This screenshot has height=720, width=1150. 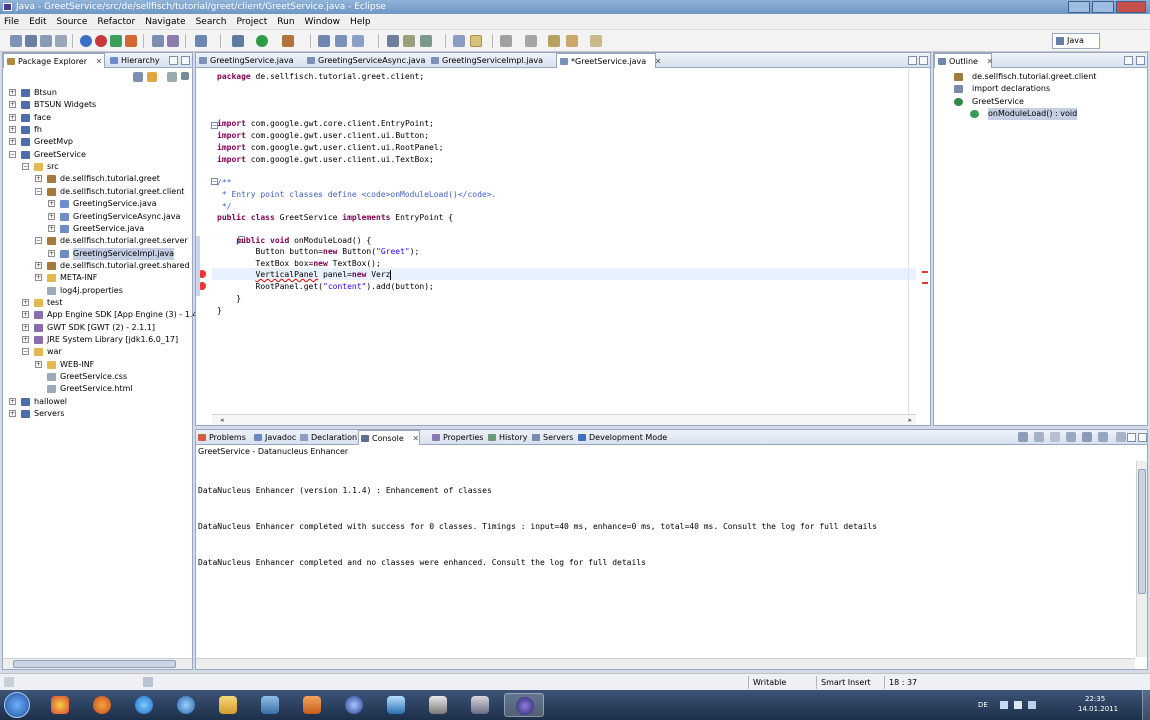 What do you see at coordinates (96, 179) in the screenshot?
I see `tree-item: + de.sellfisch.tutorial.greet` at bounding box center [96, 179].